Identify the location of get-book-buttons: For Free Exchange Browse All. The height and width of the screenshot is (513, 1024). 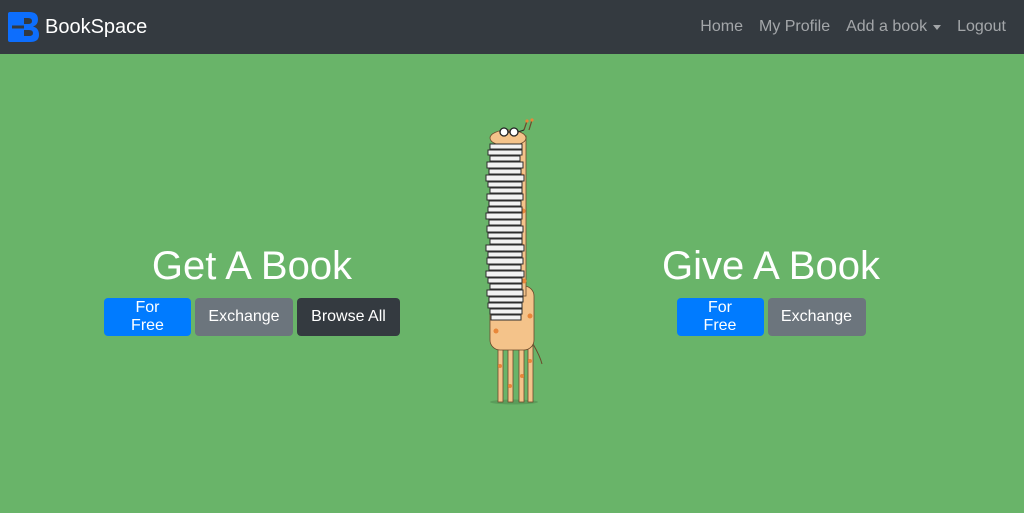
(252, 317).